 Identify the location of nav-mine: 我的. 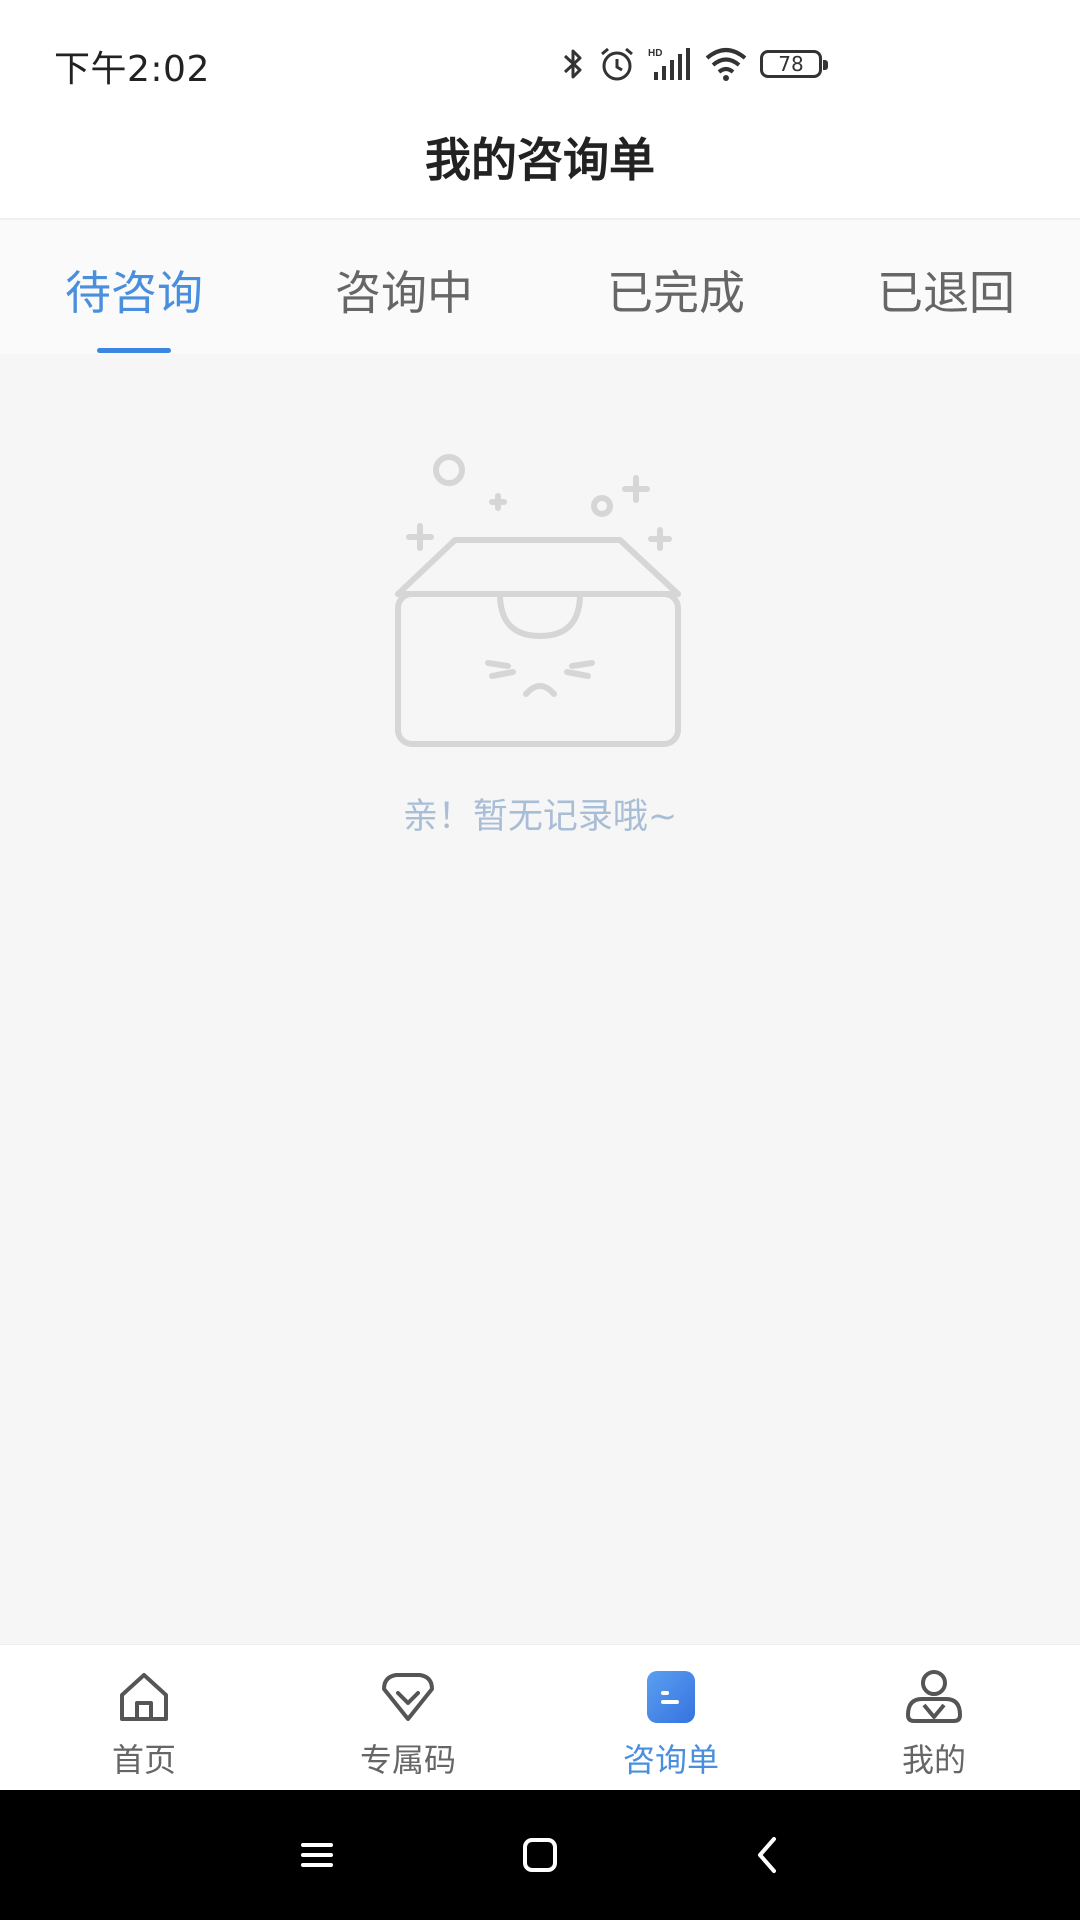
(934, 1718).